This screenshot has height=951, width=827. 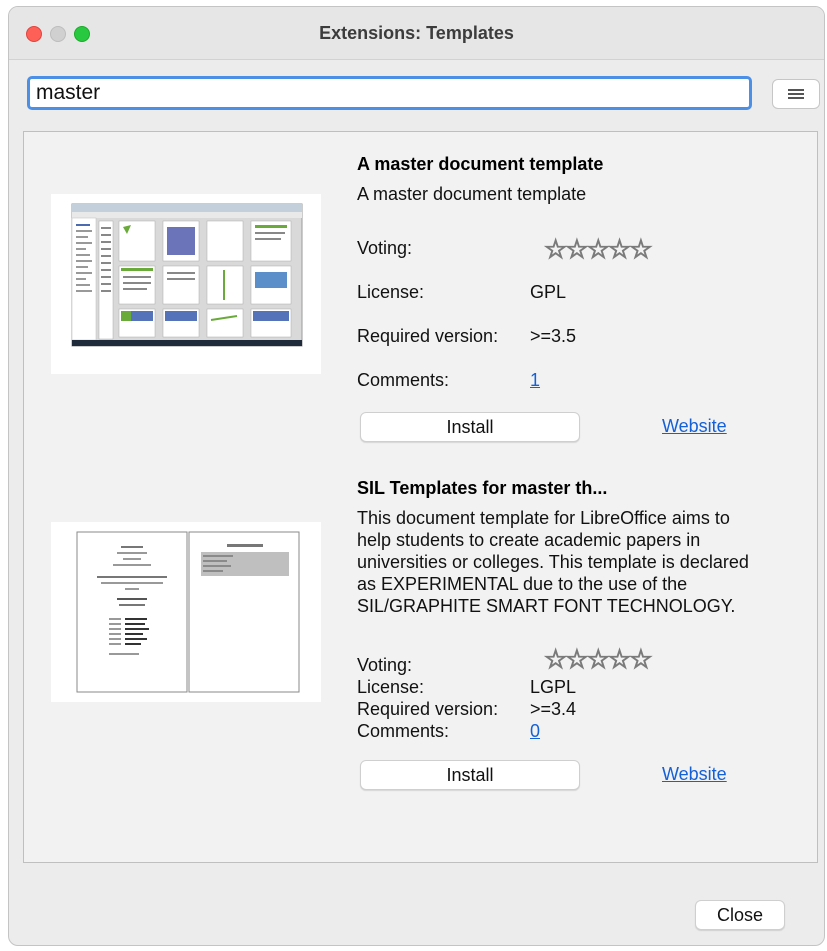 I want to click on license-value: GPL, so click(x=548, y=292).